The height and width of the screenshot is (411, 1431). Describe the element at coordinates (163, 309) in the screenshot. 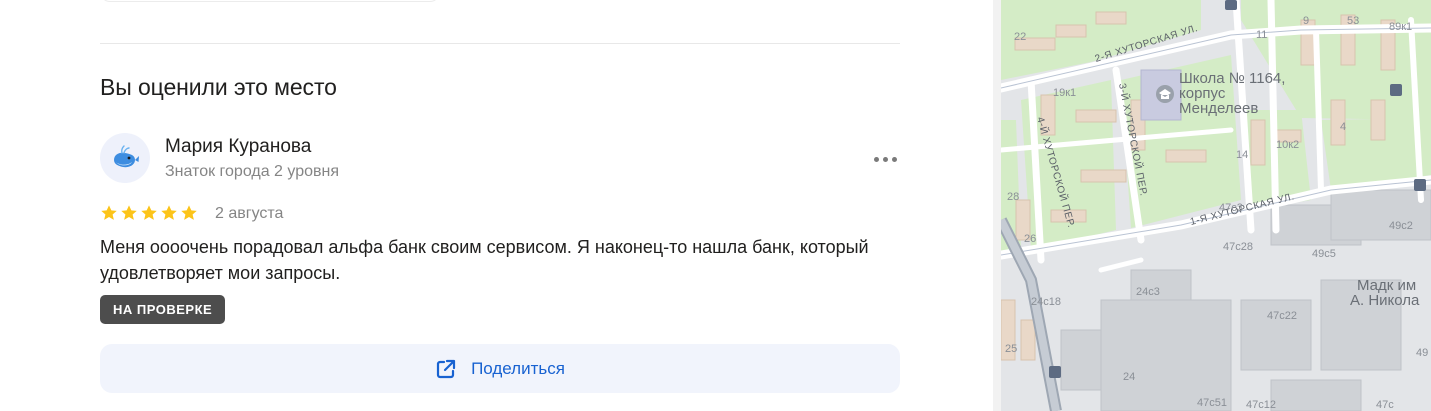

I see `status-badge: НА ПРОВЕРКЕ` at that location.